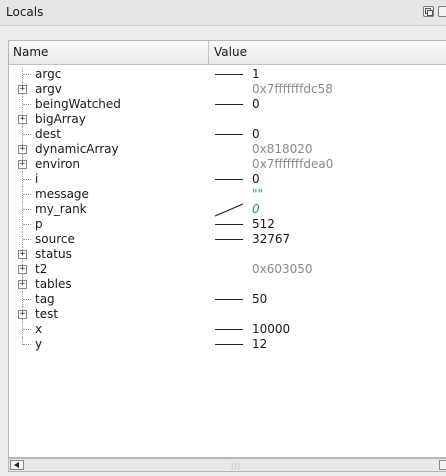 Image resolution: width=446 pixels, height=476 pixels. Describe the element at coordinates (41, 269) in the screenshot. I see `variable-name: t2` at that location.